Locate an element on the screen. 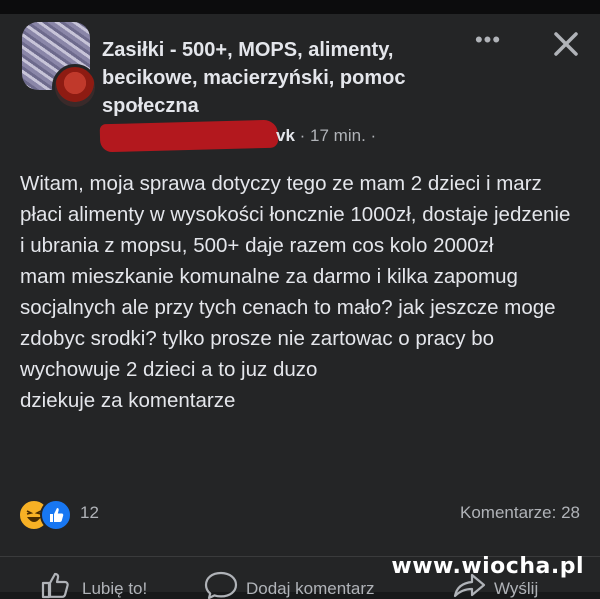 This screenshot has height=599, width=600. author-name-fragment: vk is located at coordinates (285, 135).